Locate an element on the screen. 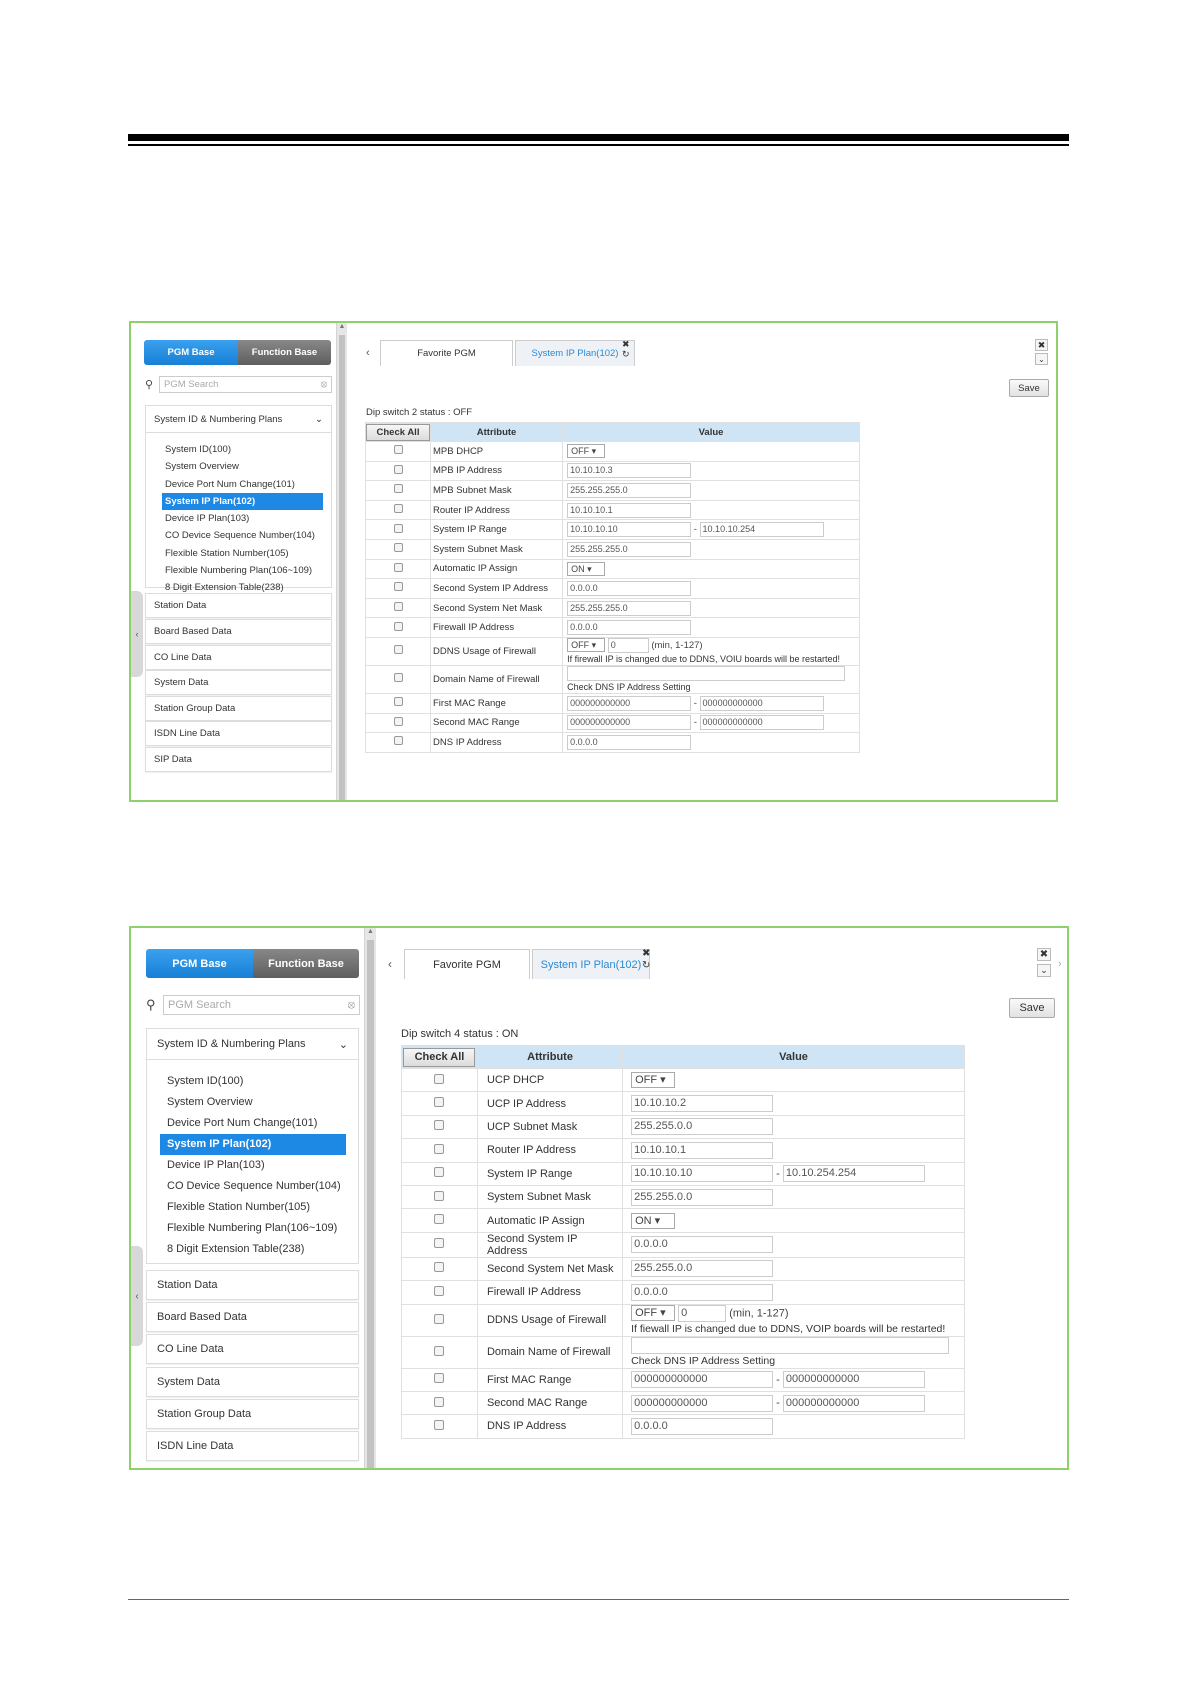  range-end-input: 10.10.10.254 is located at coordinates (761, 530).